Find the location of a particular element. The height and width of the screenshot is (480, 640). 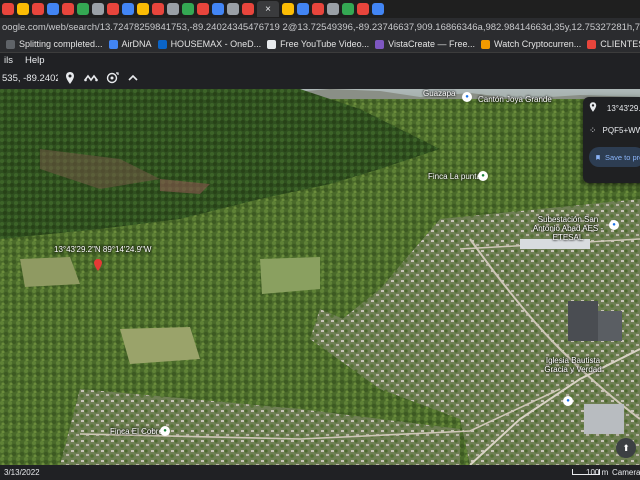

map-label-iglesia: Iglesia Bautista Gracia y Verdad is located at coordinates (573, 365).